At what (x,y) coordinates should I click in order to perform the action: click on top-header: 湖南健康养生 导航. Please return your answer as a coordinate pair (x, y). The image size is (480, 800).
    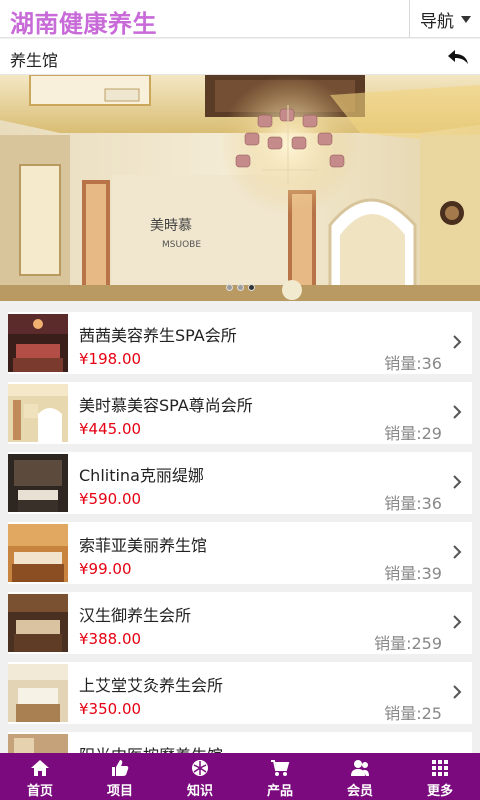
    Looking at the image, I should click on (240, 19).